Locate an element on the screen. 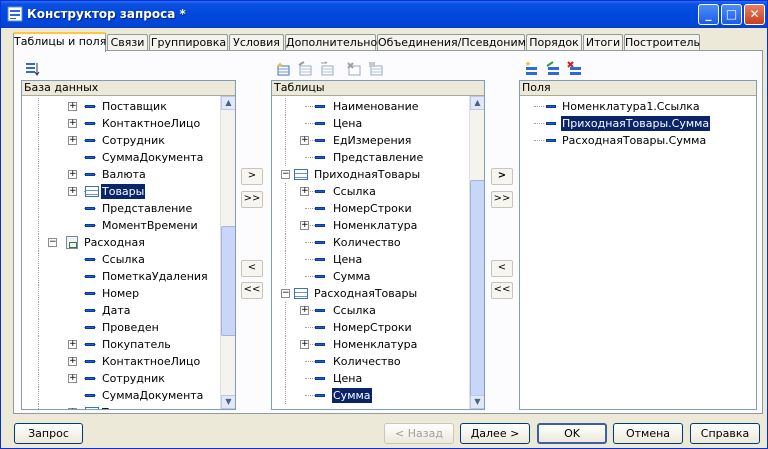 This screenshot has height=449, width=768. minimize-button: _ is located at coordinates (708, 14).